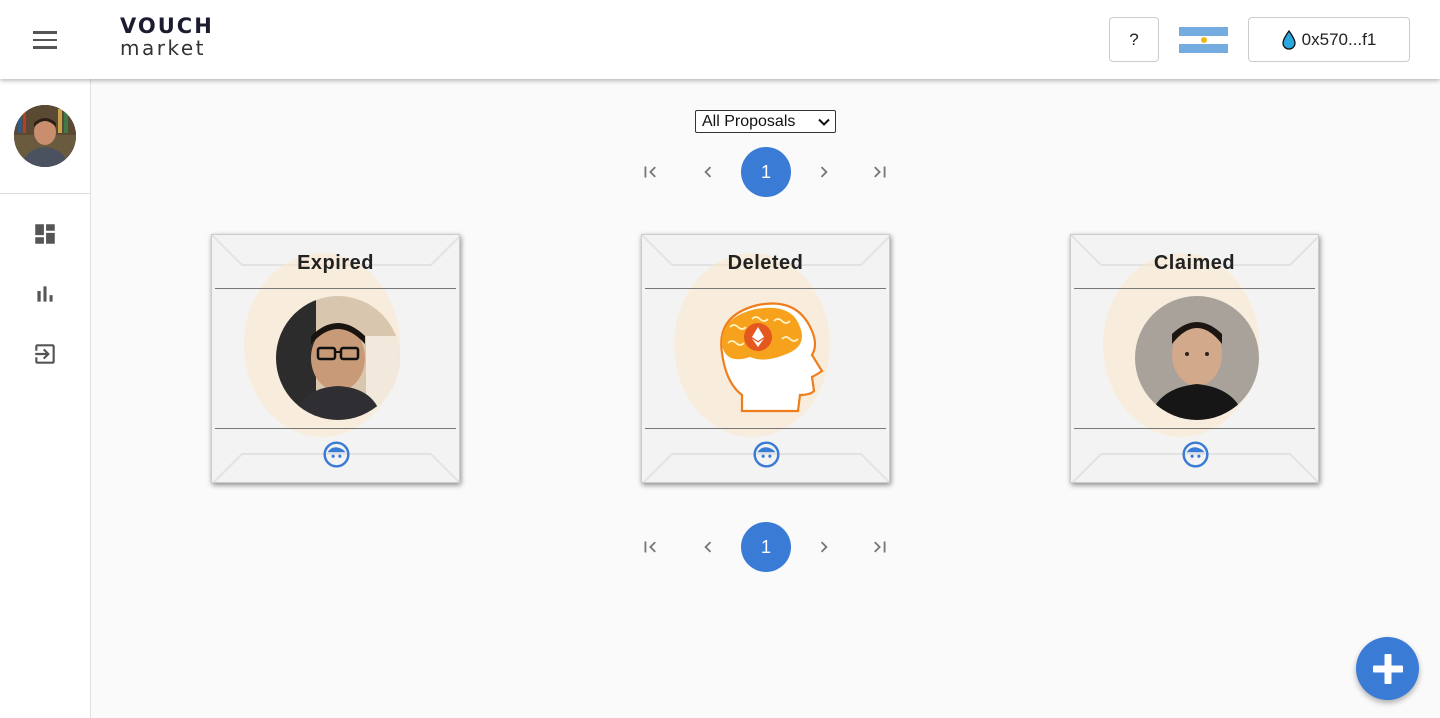 The image size is (1440, 718). I want to click on logo-subtitle: market, so click(163, 48).